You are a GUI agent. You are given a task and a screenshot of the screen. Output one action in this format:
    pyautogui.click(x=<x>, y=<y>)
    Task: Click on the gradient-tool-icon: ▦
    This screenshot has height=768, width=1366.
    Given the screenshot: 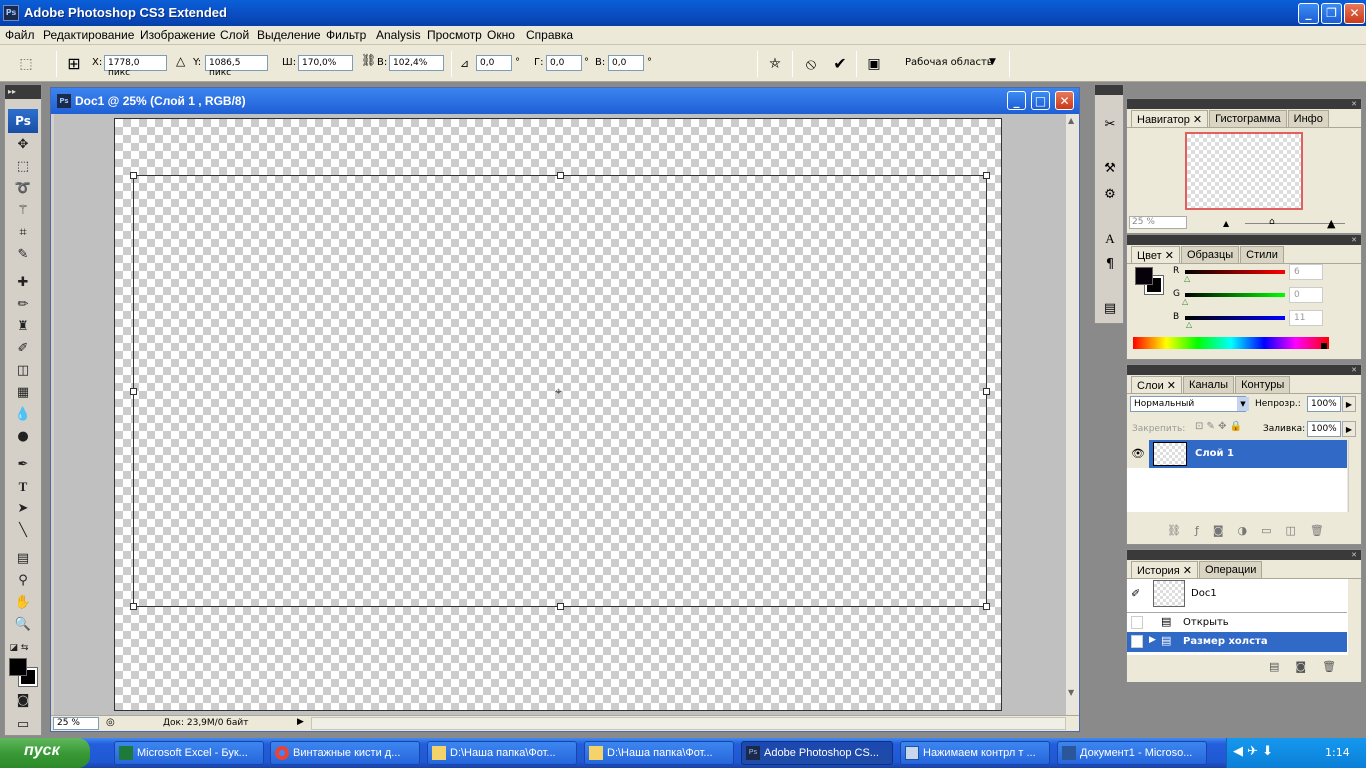 What is the action you would take?
    pyautogui.click(x=23, y=393)
    